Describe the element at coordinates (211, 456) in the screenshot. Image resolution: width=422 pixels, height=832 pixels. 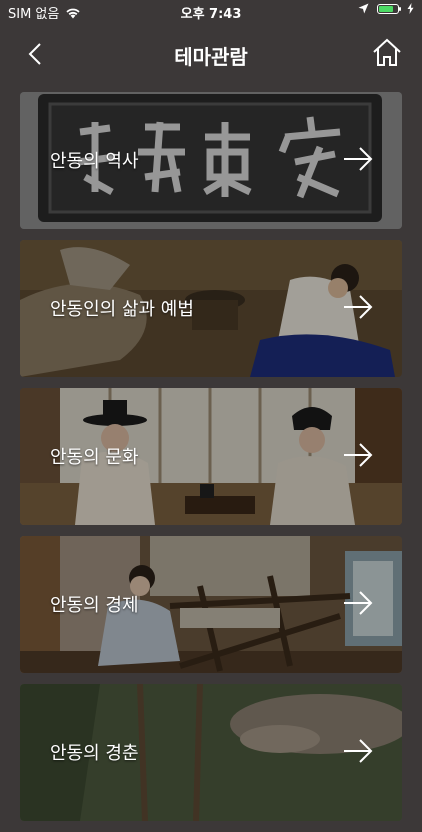
I see `theme-card-culture: 안동의 문화` at that location.